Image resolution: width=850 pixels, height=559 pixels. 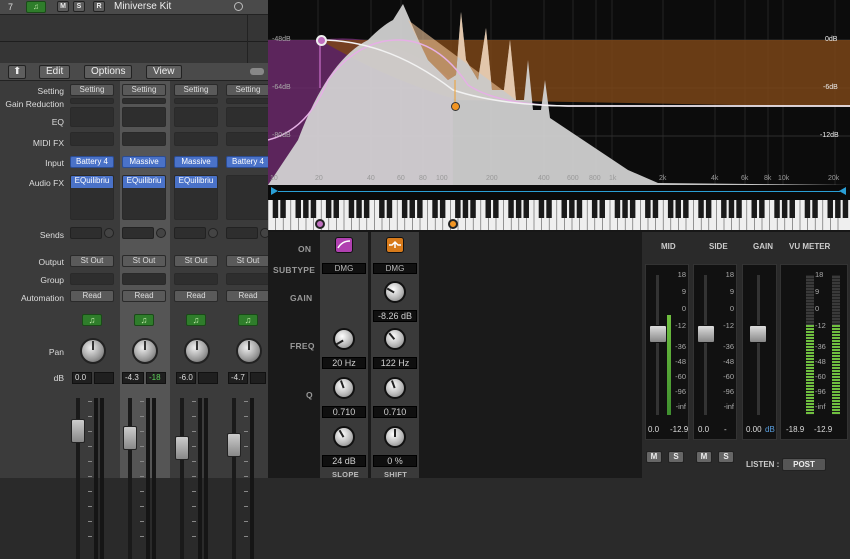 What do you see at coordinates (344, 245) in the screenshot?
I see `band-1-lowcut-icon` at bounding box center [344, 245].